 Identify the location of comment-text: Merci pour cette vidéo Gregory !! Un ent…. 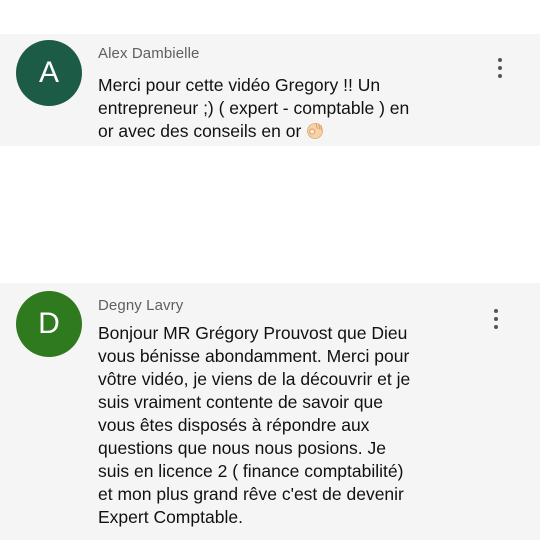
(278, 110).